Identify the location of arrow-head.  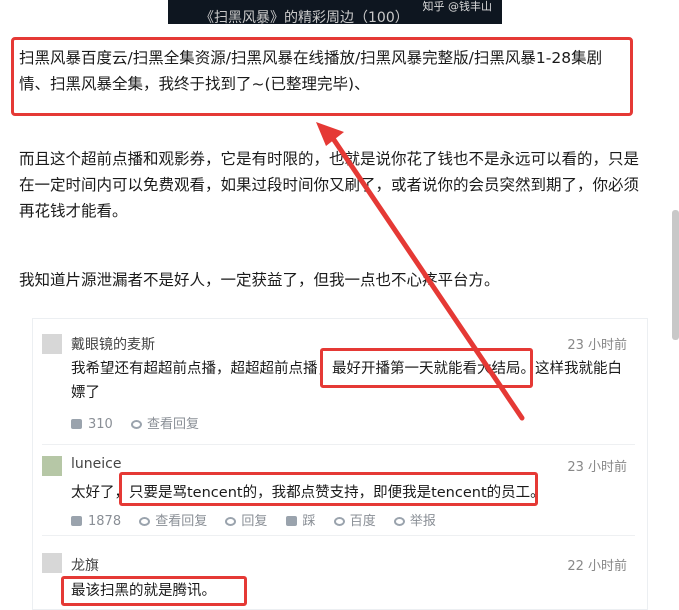
(330, 134).